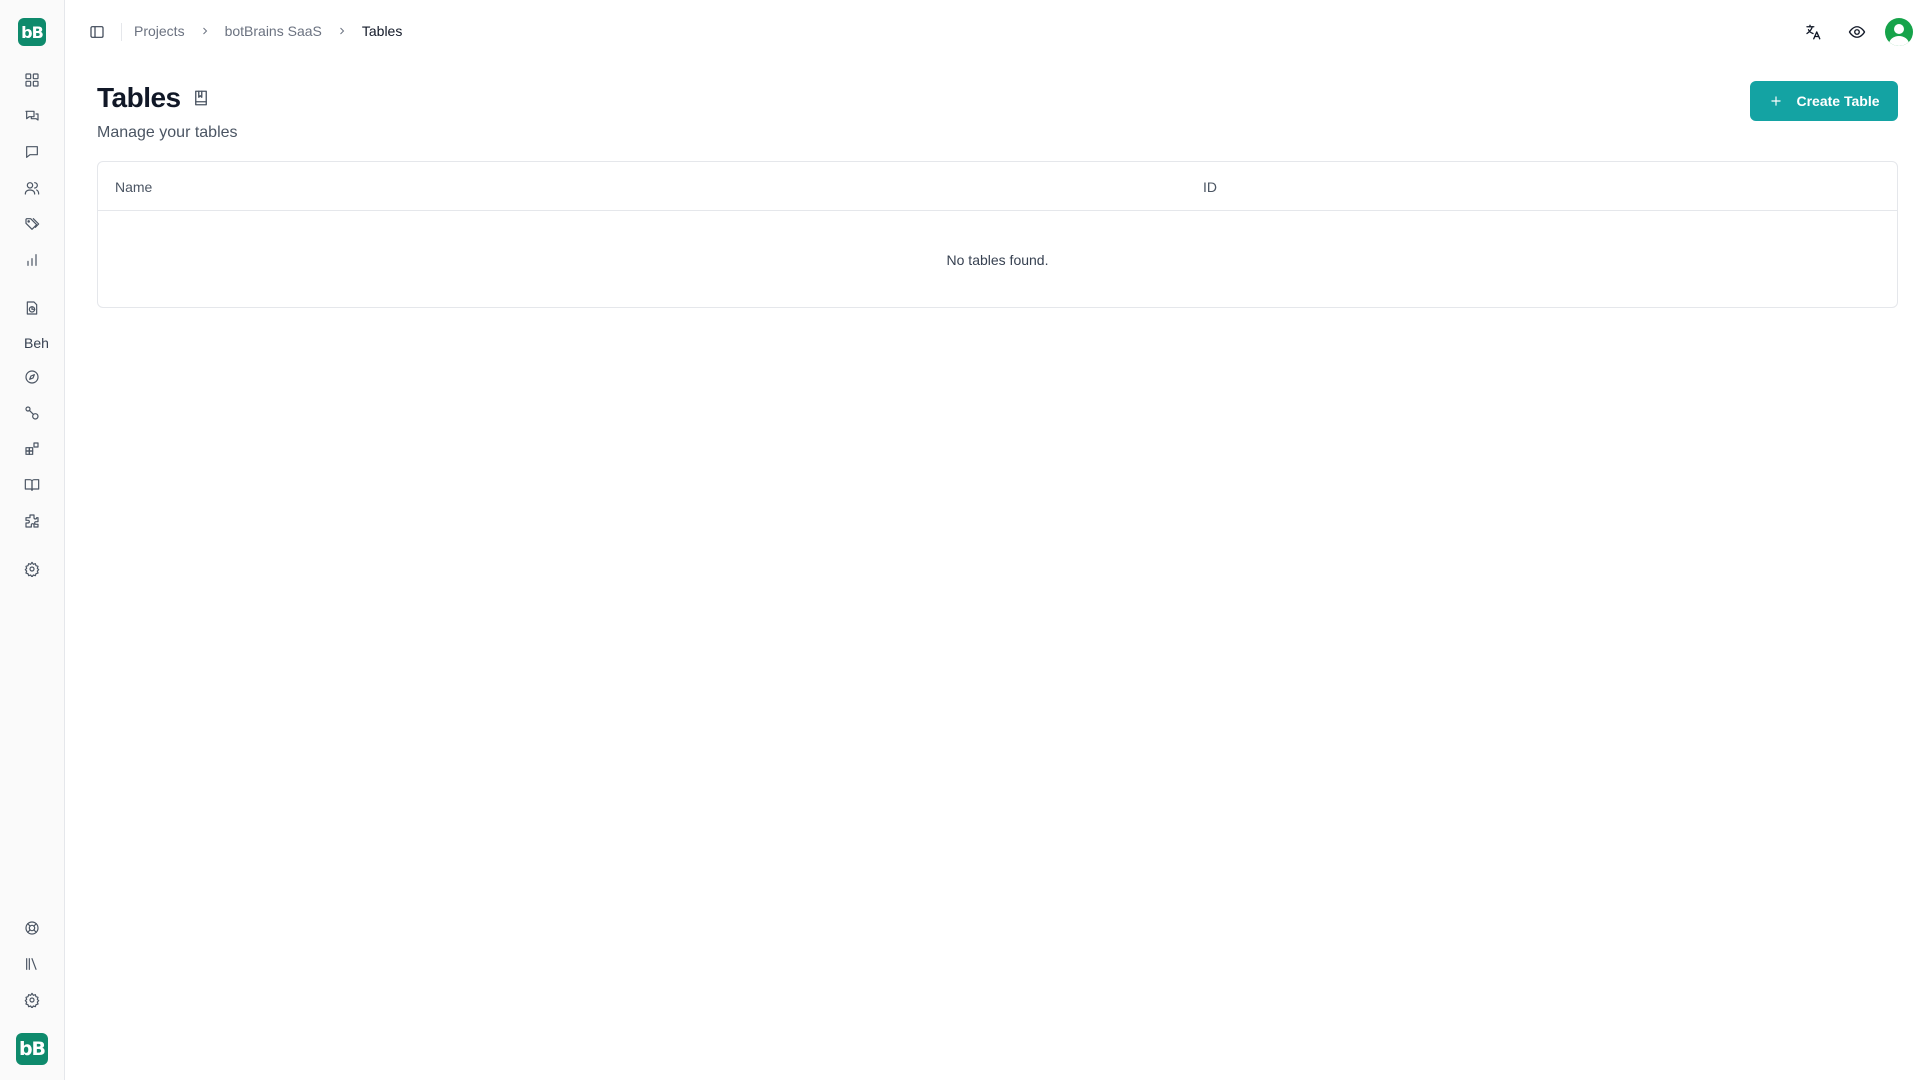 This screenshot has height=1080, width=1920. I want to click on plugins-icon, so click(32, 521).